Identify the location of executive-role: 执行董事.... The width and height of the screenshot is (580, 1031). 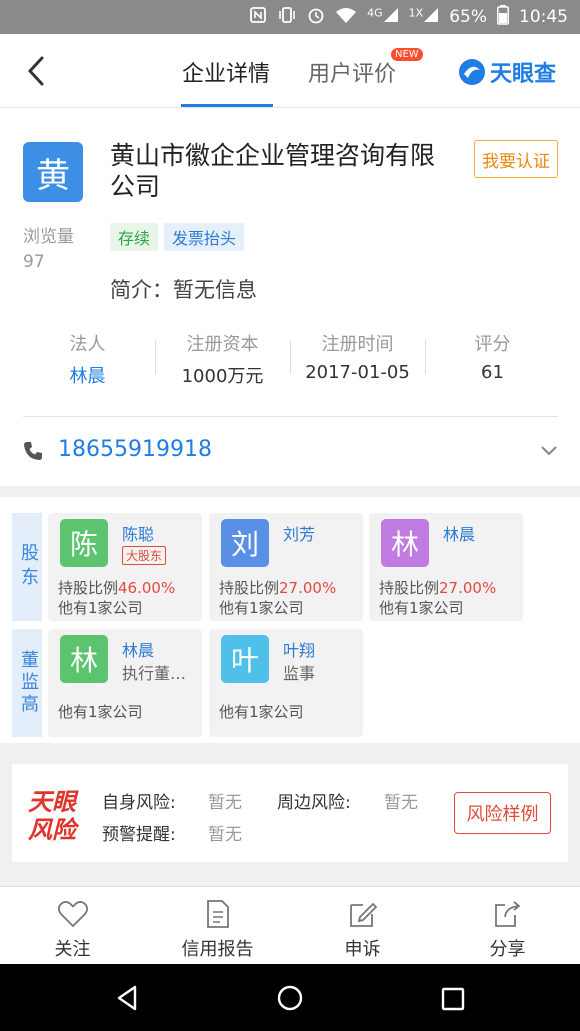
(161, 673).